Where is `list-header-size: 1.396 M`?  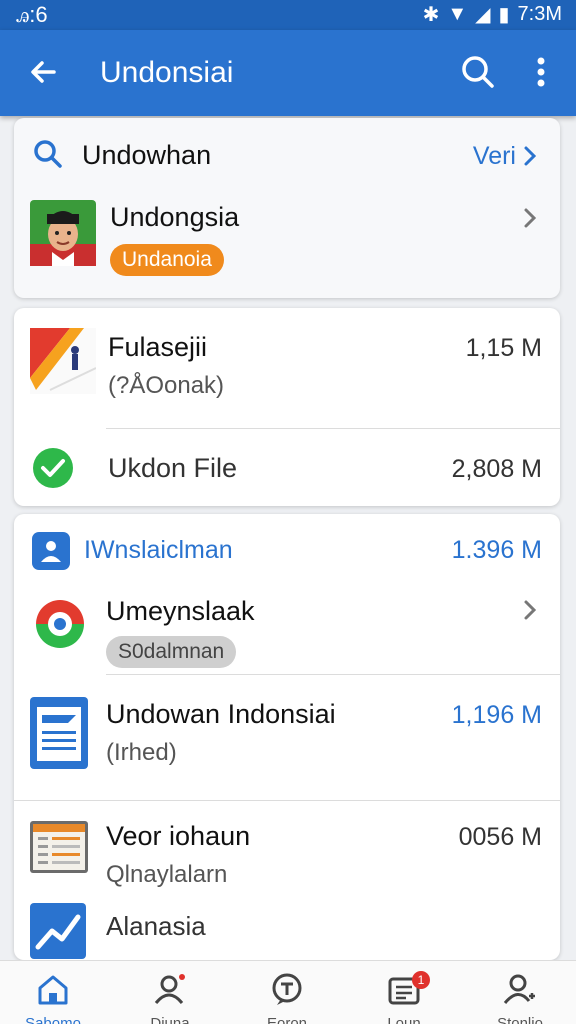
list-header-size: 1.396 M is located at coordinates (496, 550).